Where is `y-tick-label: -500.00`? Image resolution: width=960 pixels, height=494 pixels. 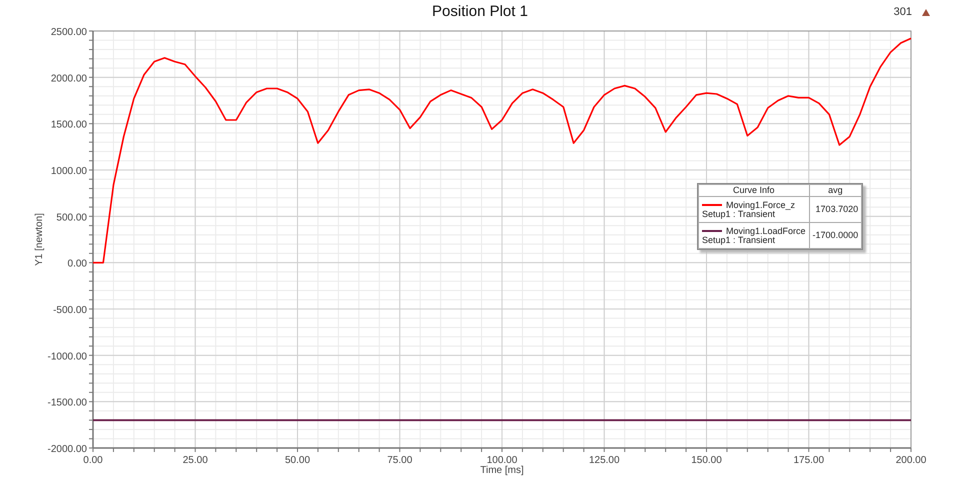 y-tick-label: -500.00 is located at coordinates (70, 310).